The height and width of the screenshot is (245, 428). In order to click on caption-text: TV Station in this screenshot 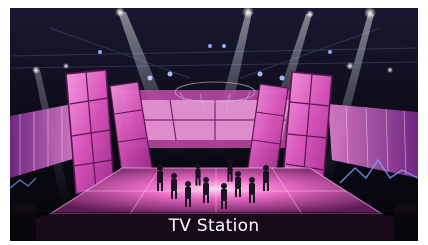, I will do `click(214, 226)`.